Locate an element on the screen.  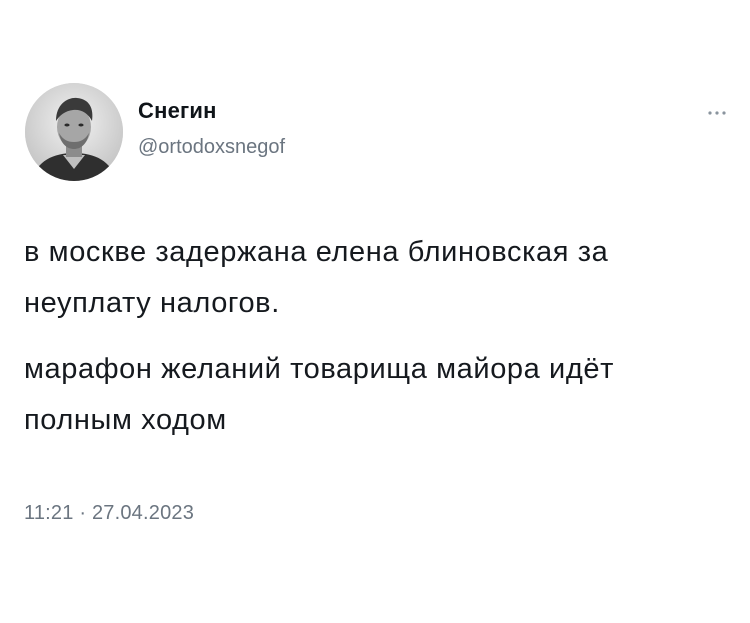
more-options-button is located at coordinates (717, 113).